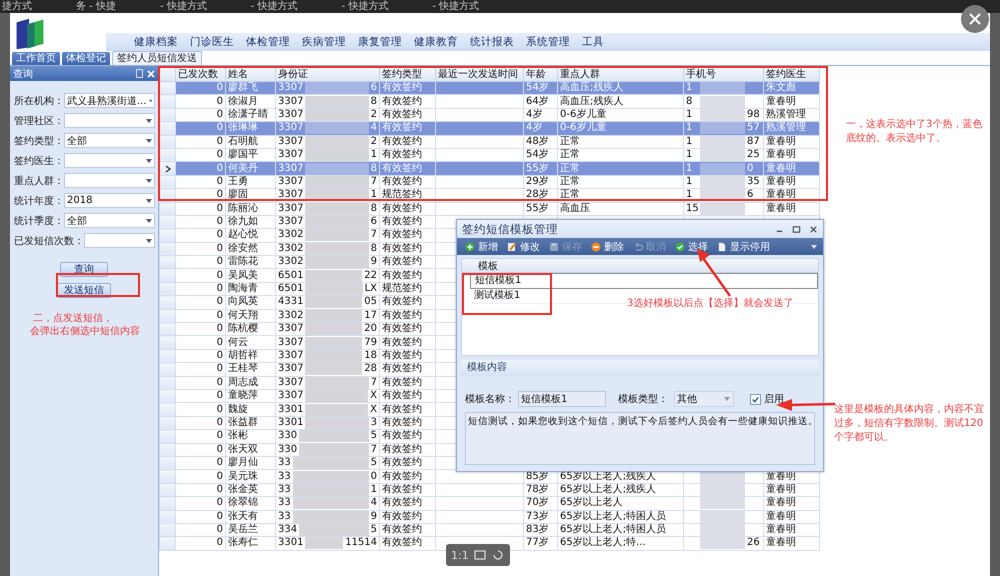 This screenshot has width=1000, height=576. What do you see at coordinates (755, 399) in the screenshot?
I see `checkbox` at bounding box center [755, 399].